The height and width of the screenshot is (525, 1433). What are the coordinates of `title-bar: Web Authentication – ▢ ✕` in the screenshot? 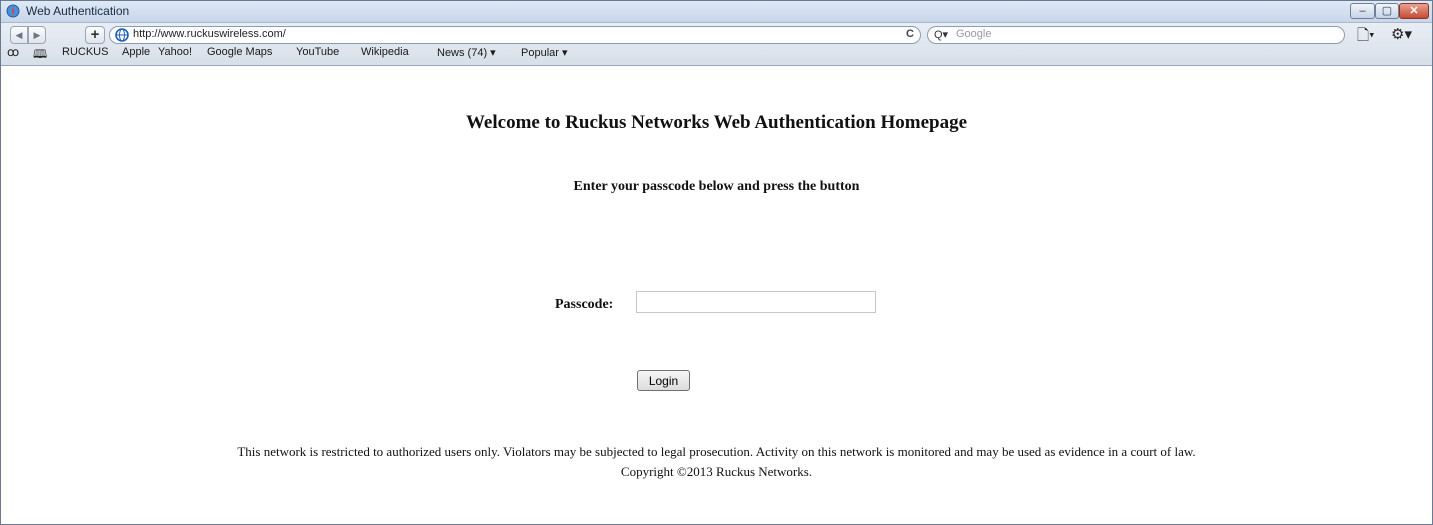 It's located at (716, 12).